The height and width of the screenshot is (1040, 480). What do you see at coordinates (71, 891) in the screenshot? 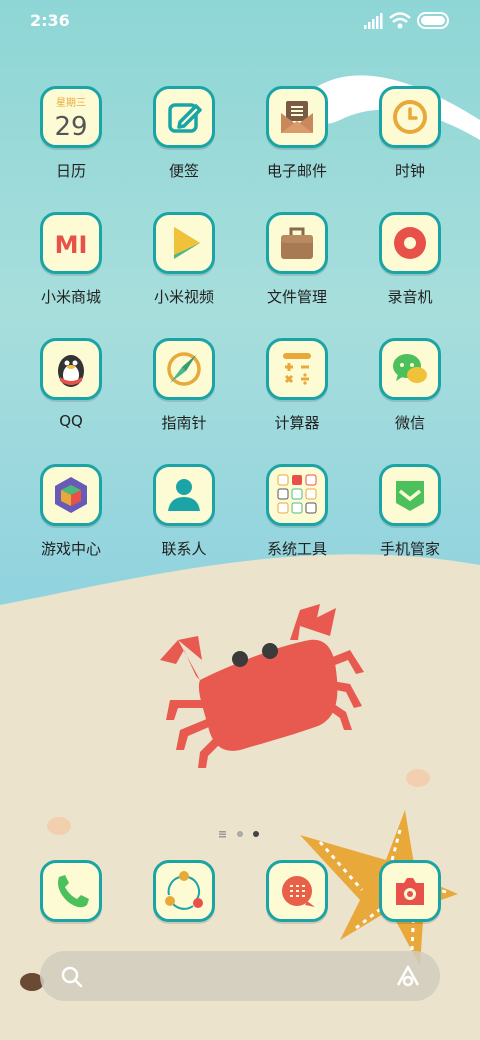
I see `phone-icon` at bounding box center [71, 891].